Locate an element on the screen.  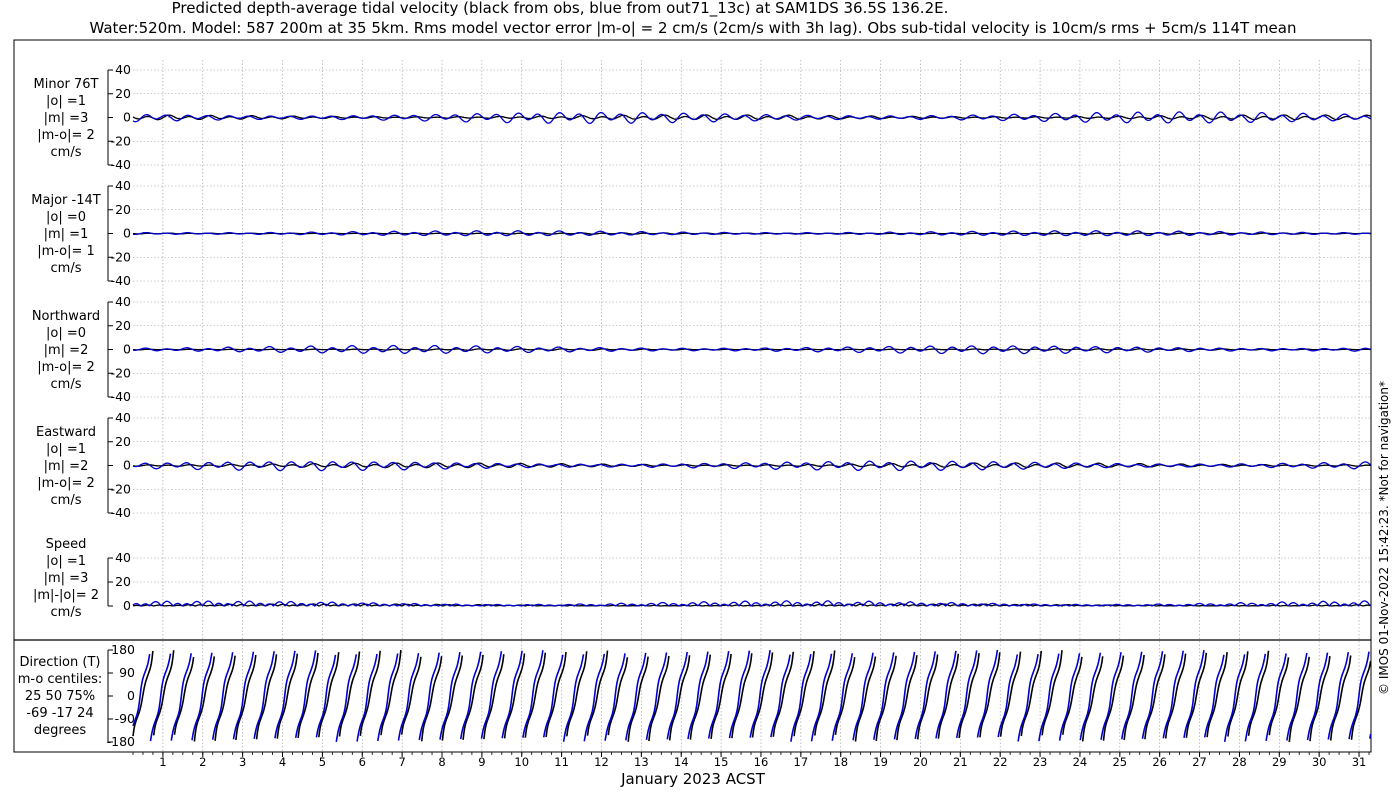
x-tick-label-1: 1 is located at coordinates (162, 762).